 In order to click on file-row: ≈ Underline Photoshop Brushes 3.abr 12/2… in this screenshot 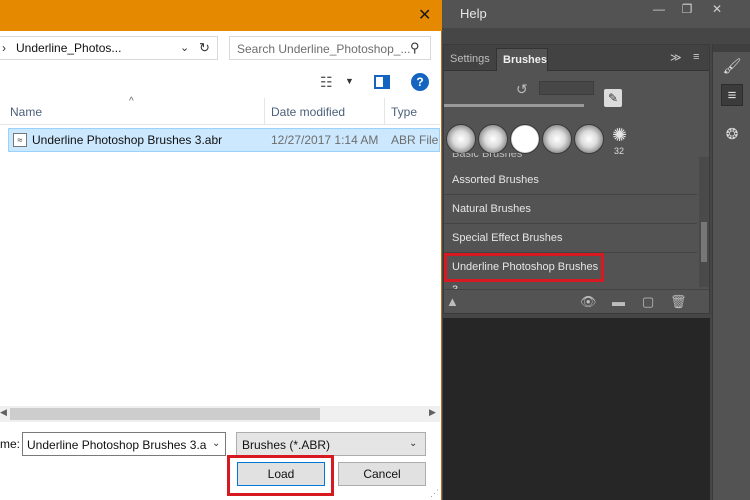, I will do `click(224, 140)`.